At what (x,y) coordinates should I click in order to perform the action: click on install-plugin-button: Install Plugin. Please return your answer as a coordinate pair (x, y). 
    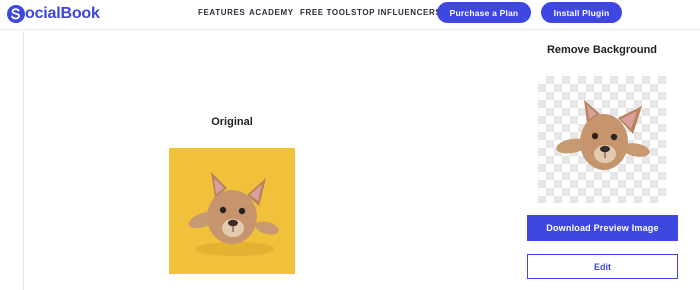
    Looking at the image, I should click on (581, 12).